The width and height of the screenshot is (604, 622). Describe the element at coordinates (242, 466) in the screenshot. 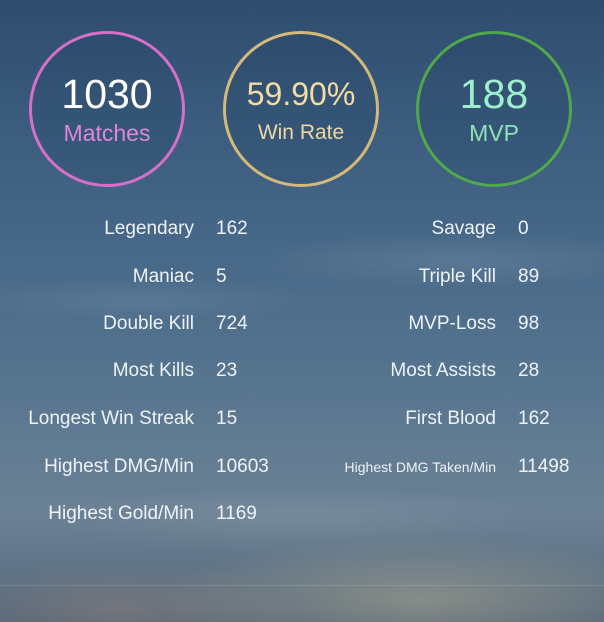

I see `stat-value: 10603` at that location.